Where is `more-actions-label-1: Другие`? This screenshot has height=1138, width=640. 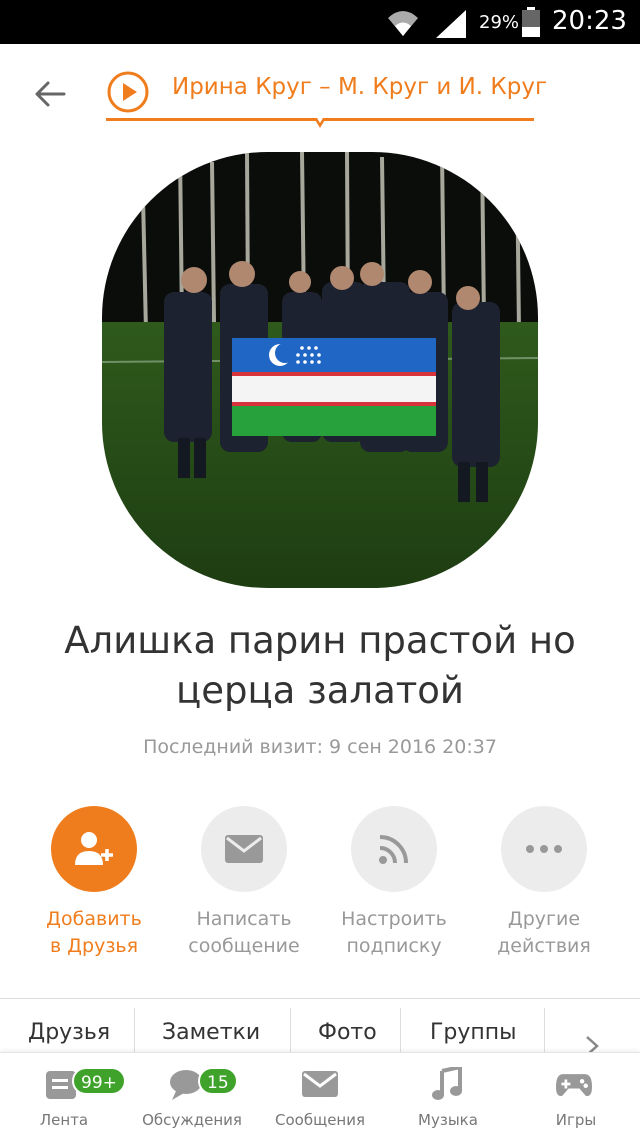 more-actions-label-1: Другие is located at coordinates (544, 919).